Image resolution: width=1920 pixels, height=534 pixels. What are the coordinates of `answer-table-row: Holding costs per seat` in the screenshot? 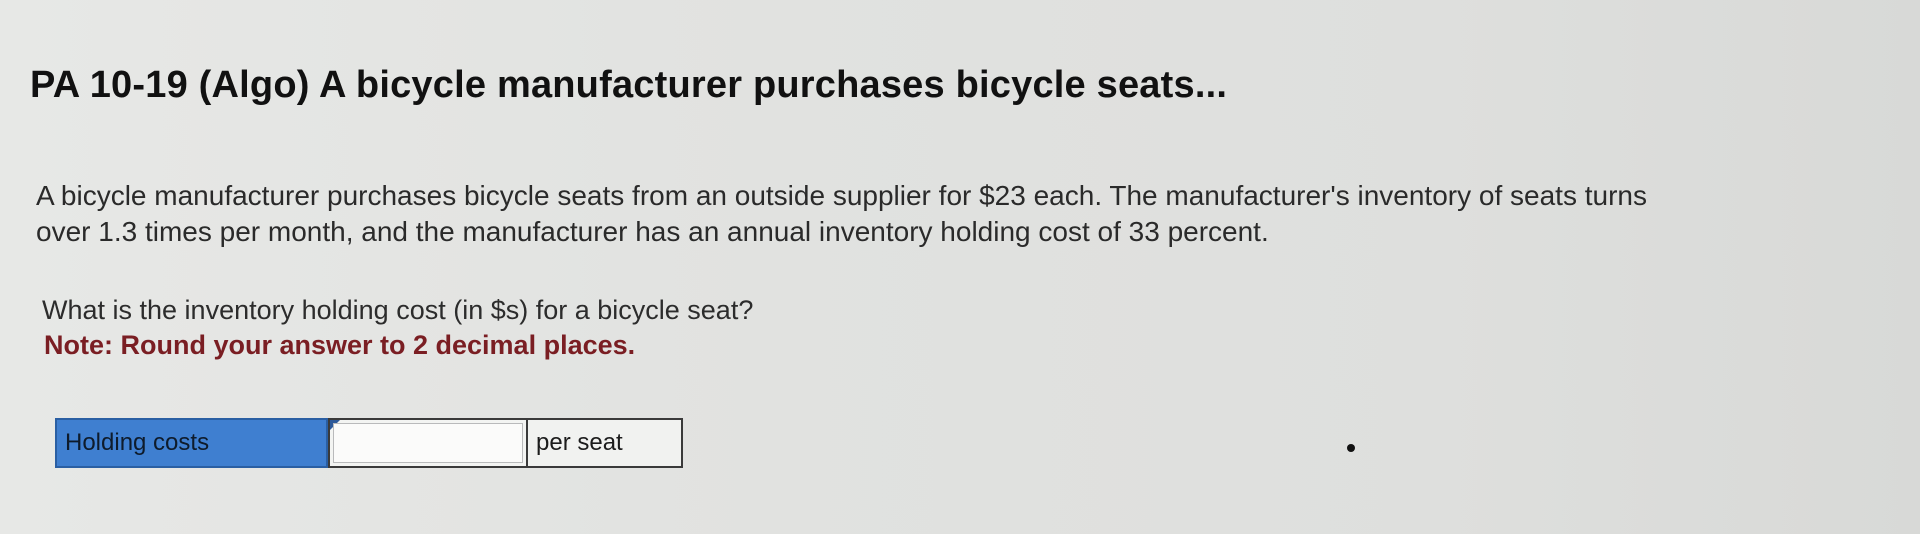 It's located at (369, 443).